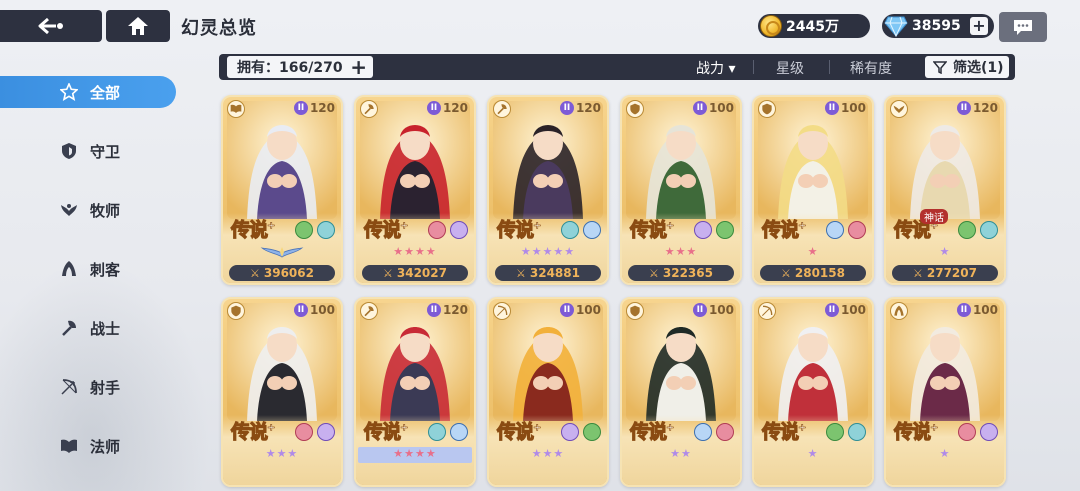  I want to click on diamond-icon, so click(896, 26).